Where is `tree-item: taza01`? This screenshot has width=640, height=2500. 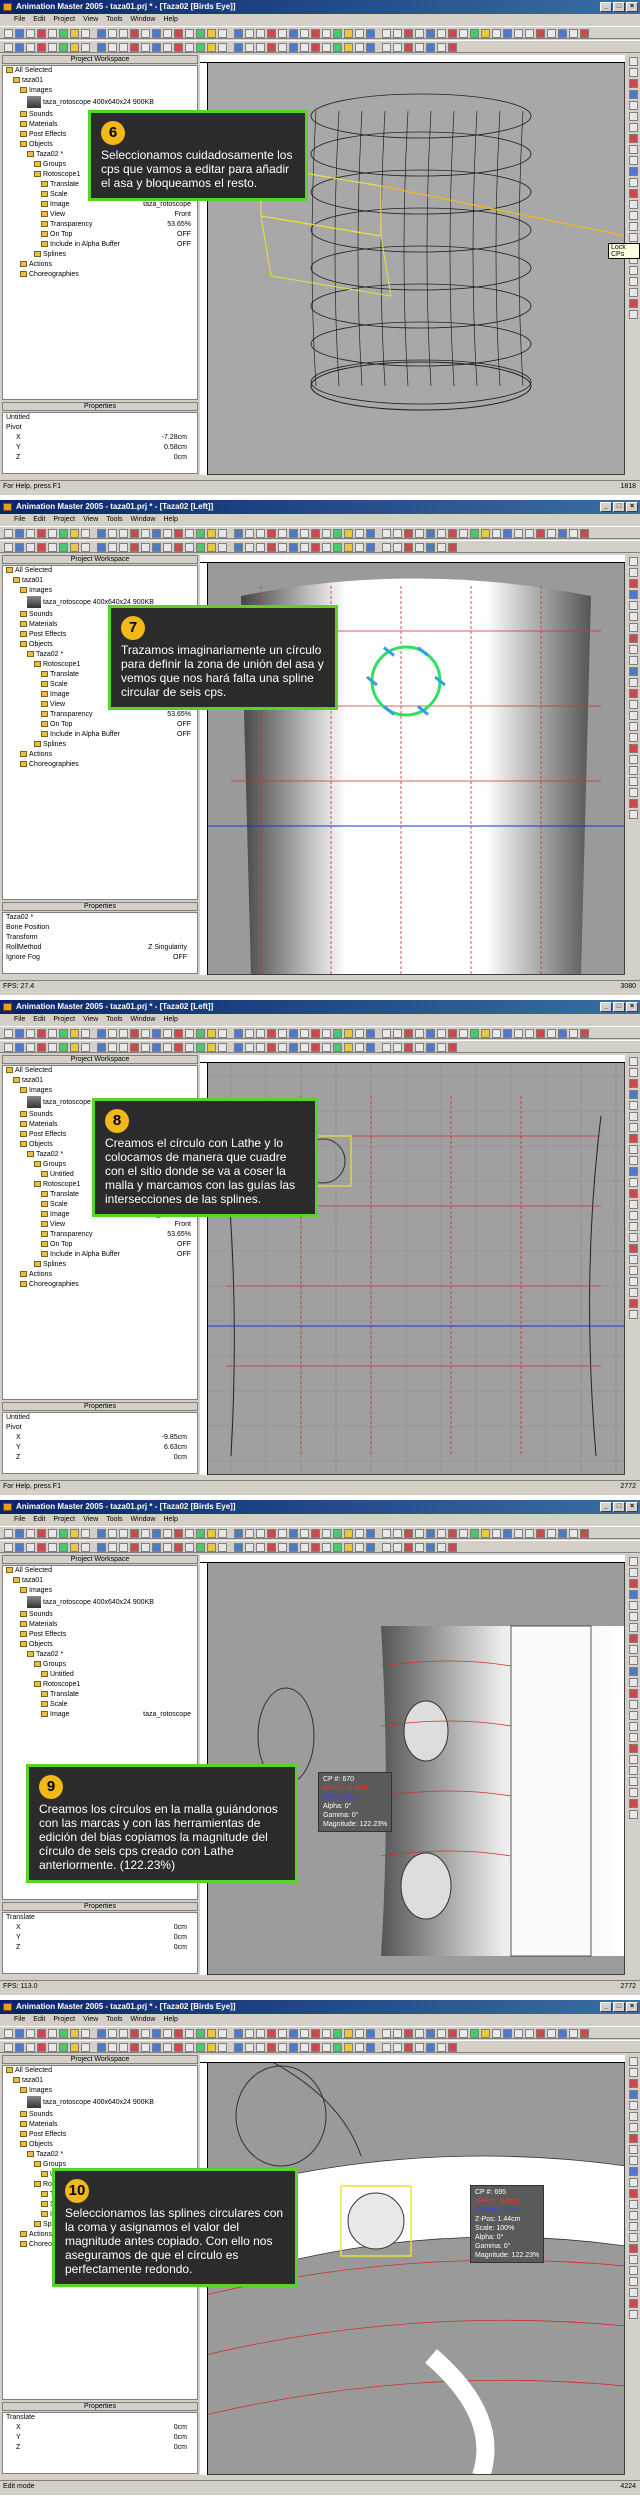 tree-item: taza01 is located at coordinates (100, 1081).